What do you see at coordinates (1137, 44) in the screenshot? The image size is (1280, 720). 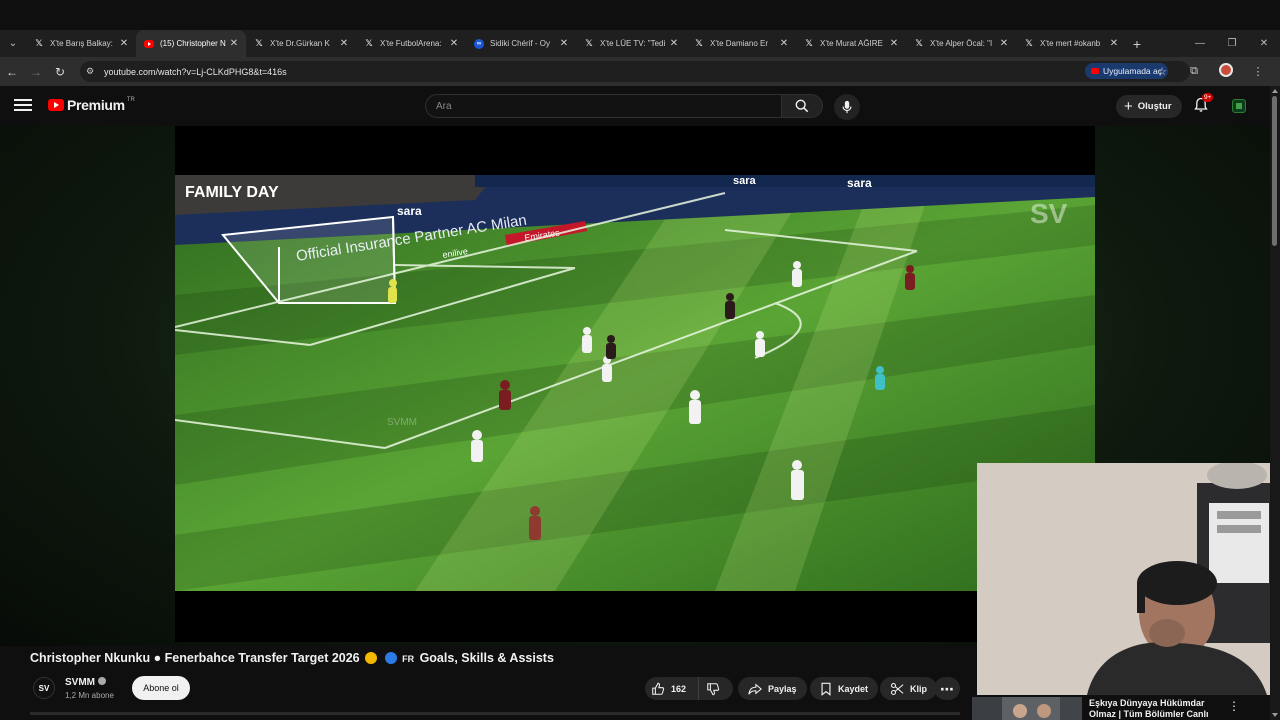 I see `new-tab-icon: +` at bounding box center [1137, 44].